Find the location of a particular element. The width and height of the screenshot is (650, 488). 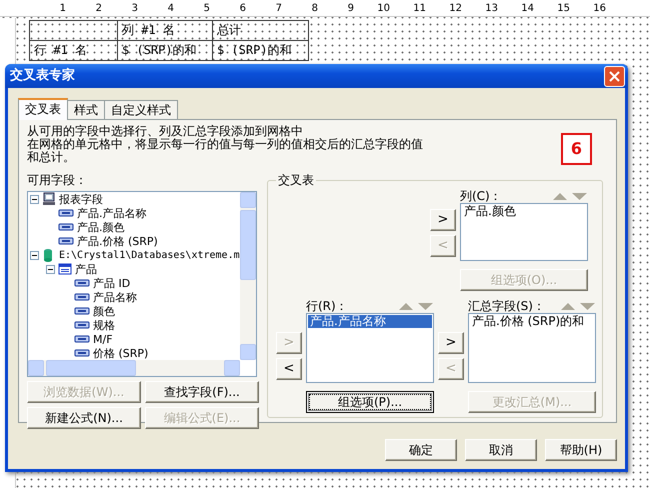

close-button is located at coordinates (614, 76).